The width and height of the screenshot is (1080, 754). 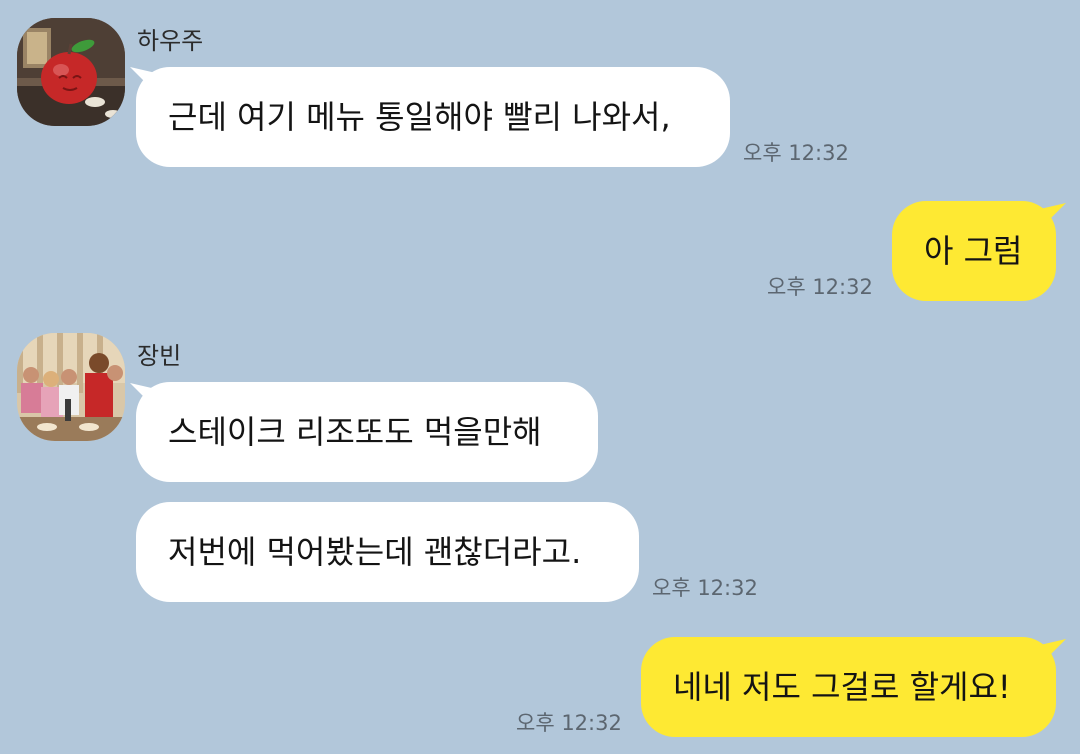 What do you see at coordinates (387, 552) in the screenshot?
I see `incoming-message-bubble: 저번에 먹어봤는데 괜찮더라고.` at bounding box center [387, 552].